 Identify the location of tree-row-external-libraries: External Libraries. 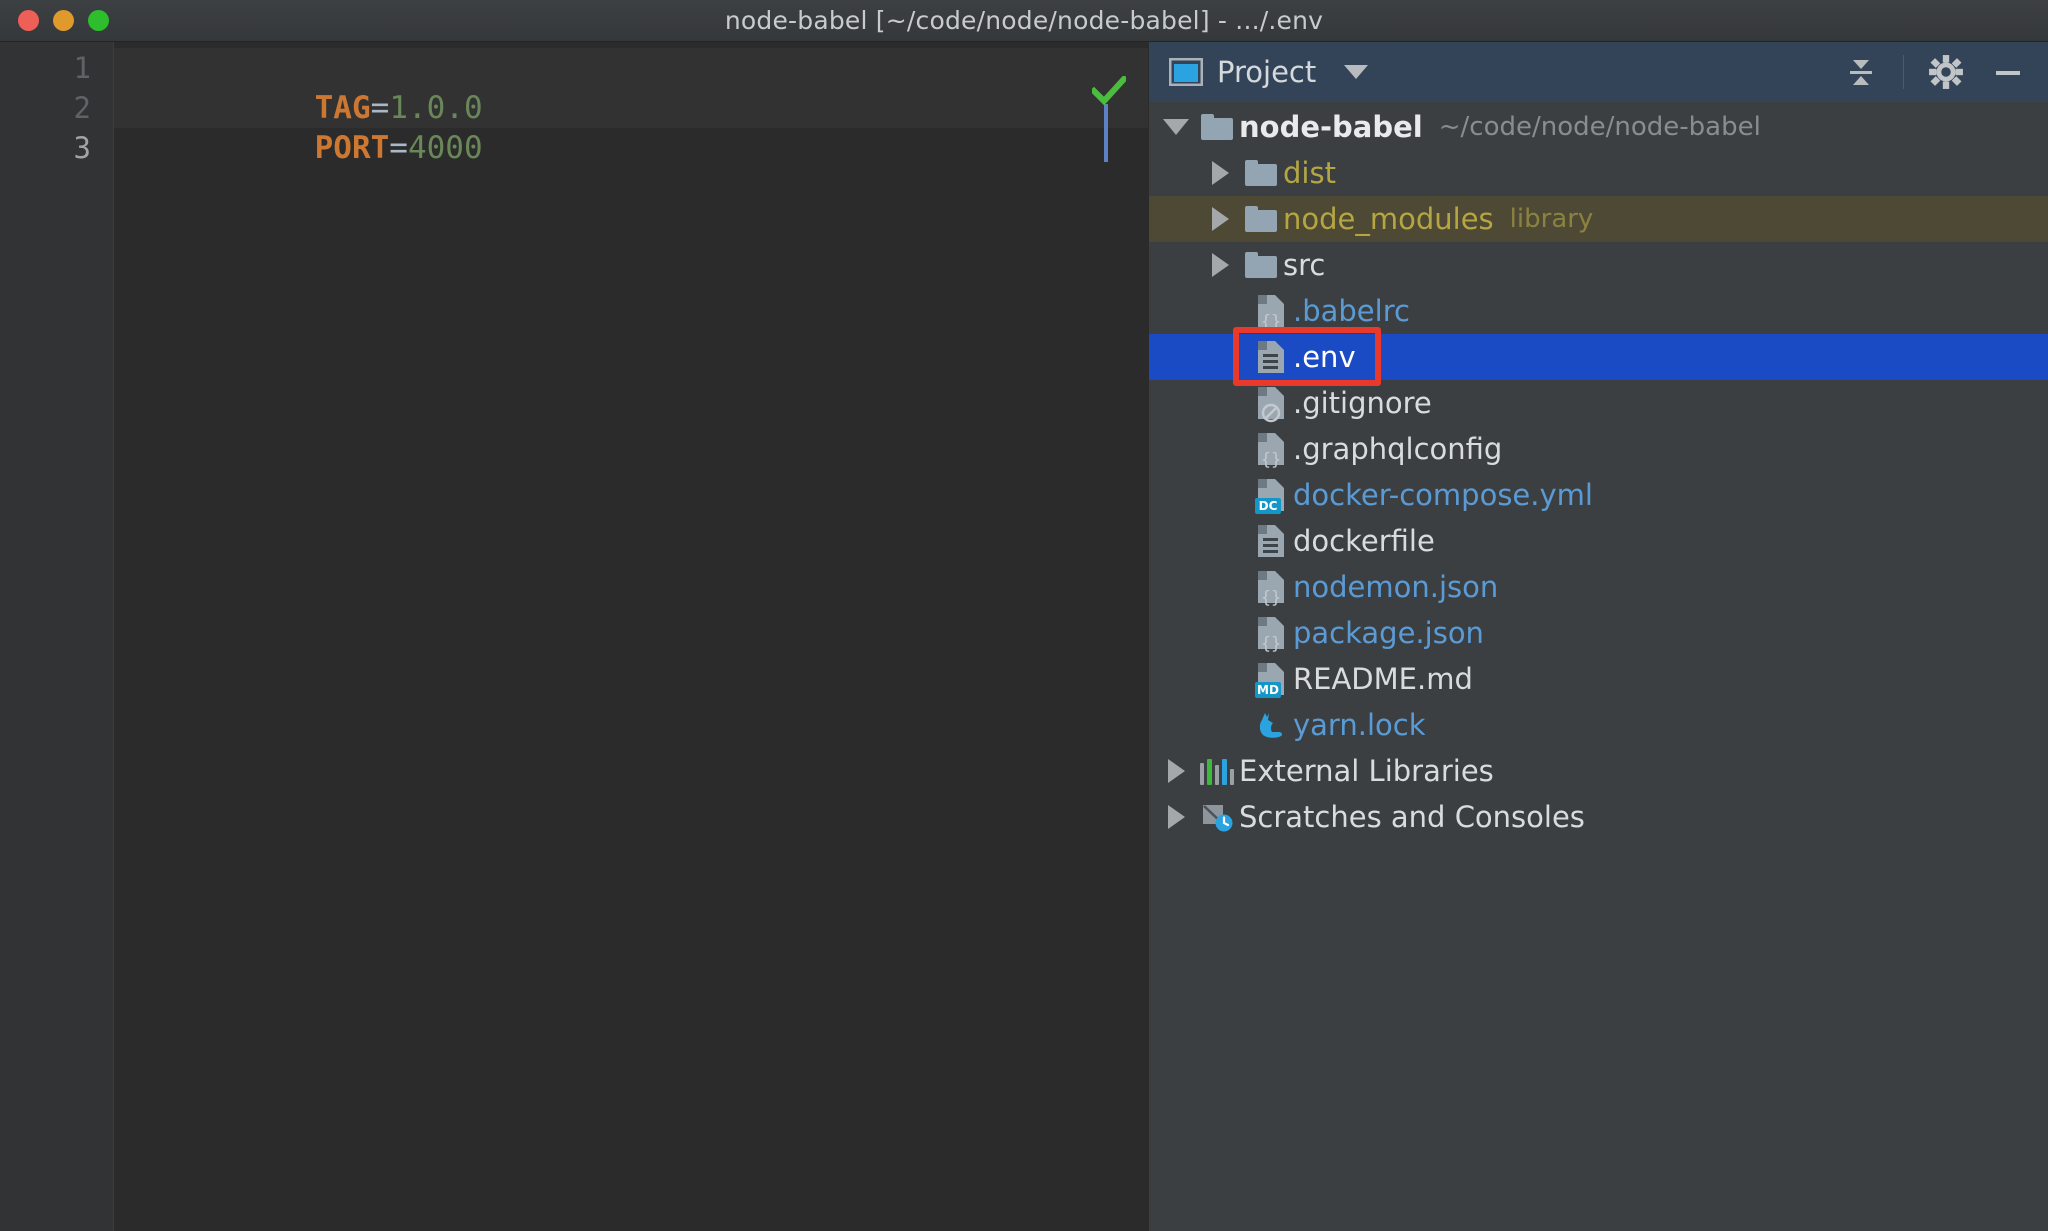
(1598, 771).